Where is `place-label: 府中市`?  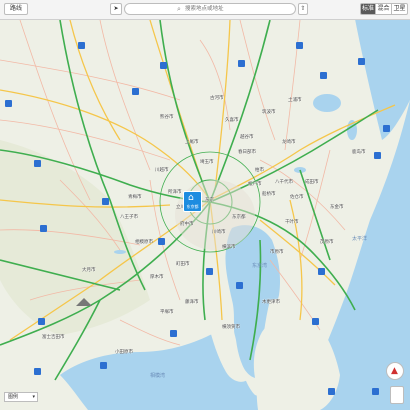 place-label: 府中市 is located at coordinates (187, 224).